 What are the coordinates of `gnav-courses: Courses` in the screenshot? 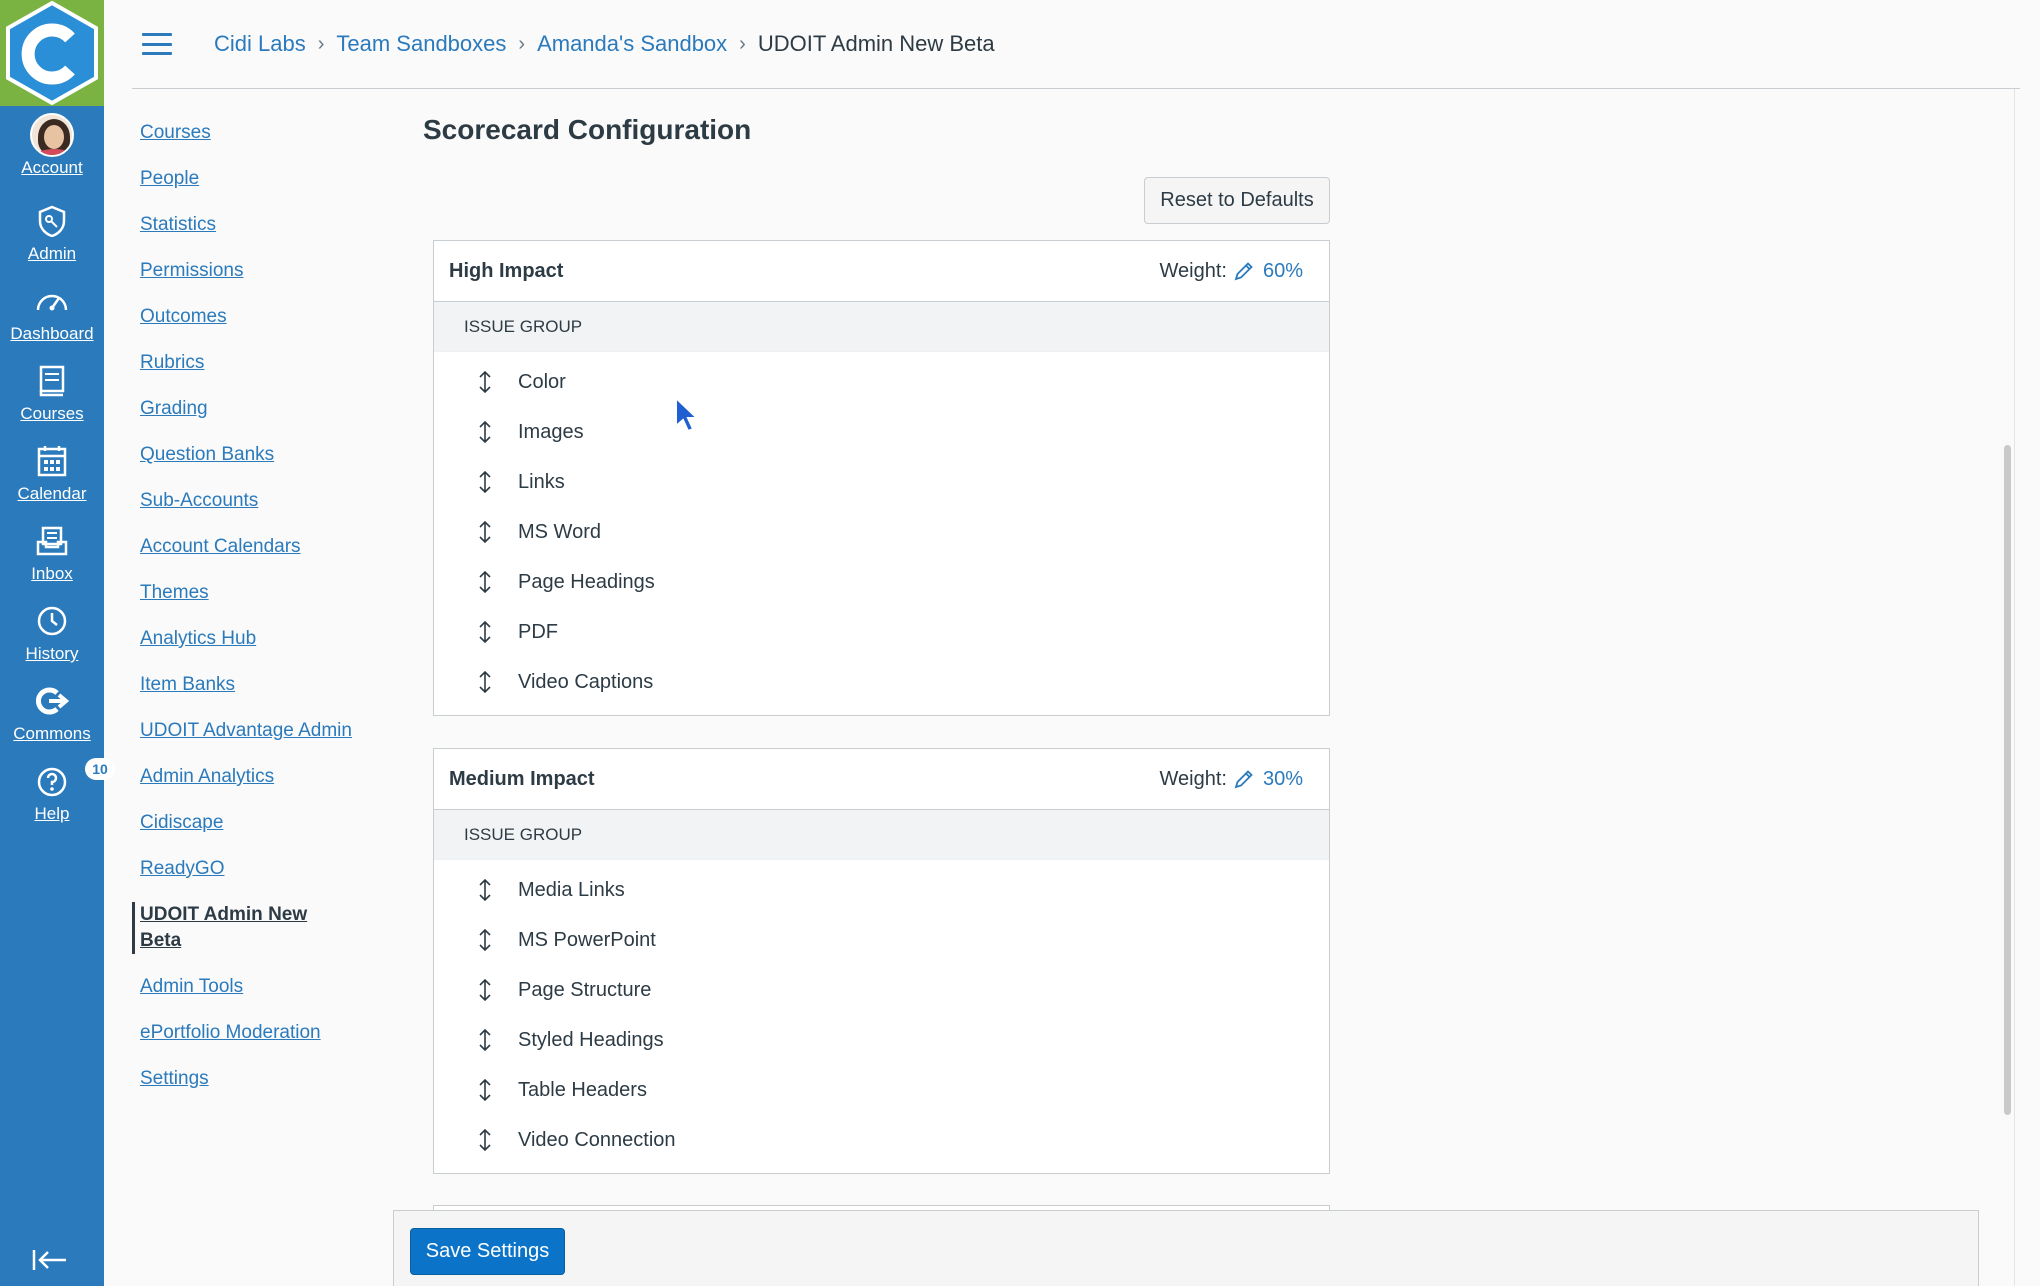 It's located at (52, 398).